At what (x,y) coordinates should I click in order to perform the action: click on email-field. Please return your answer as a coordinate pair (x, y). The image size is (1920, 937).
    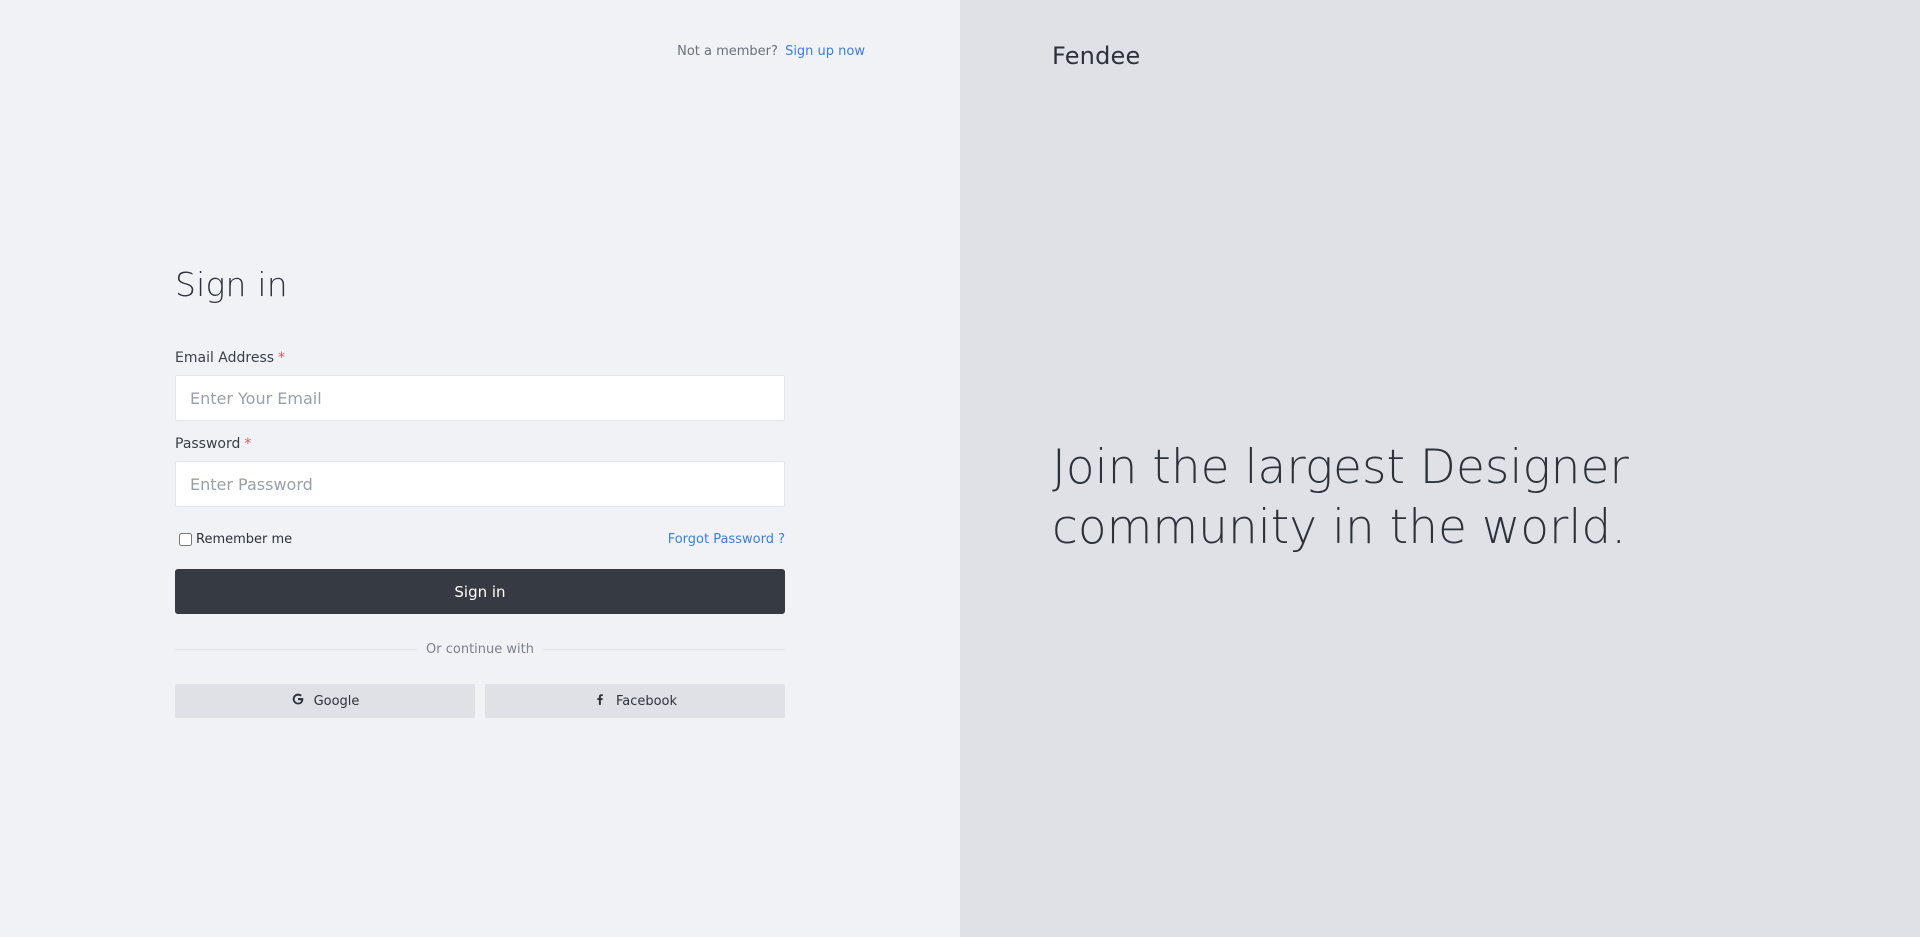
    Looking at the image, I should click on (480, 398).